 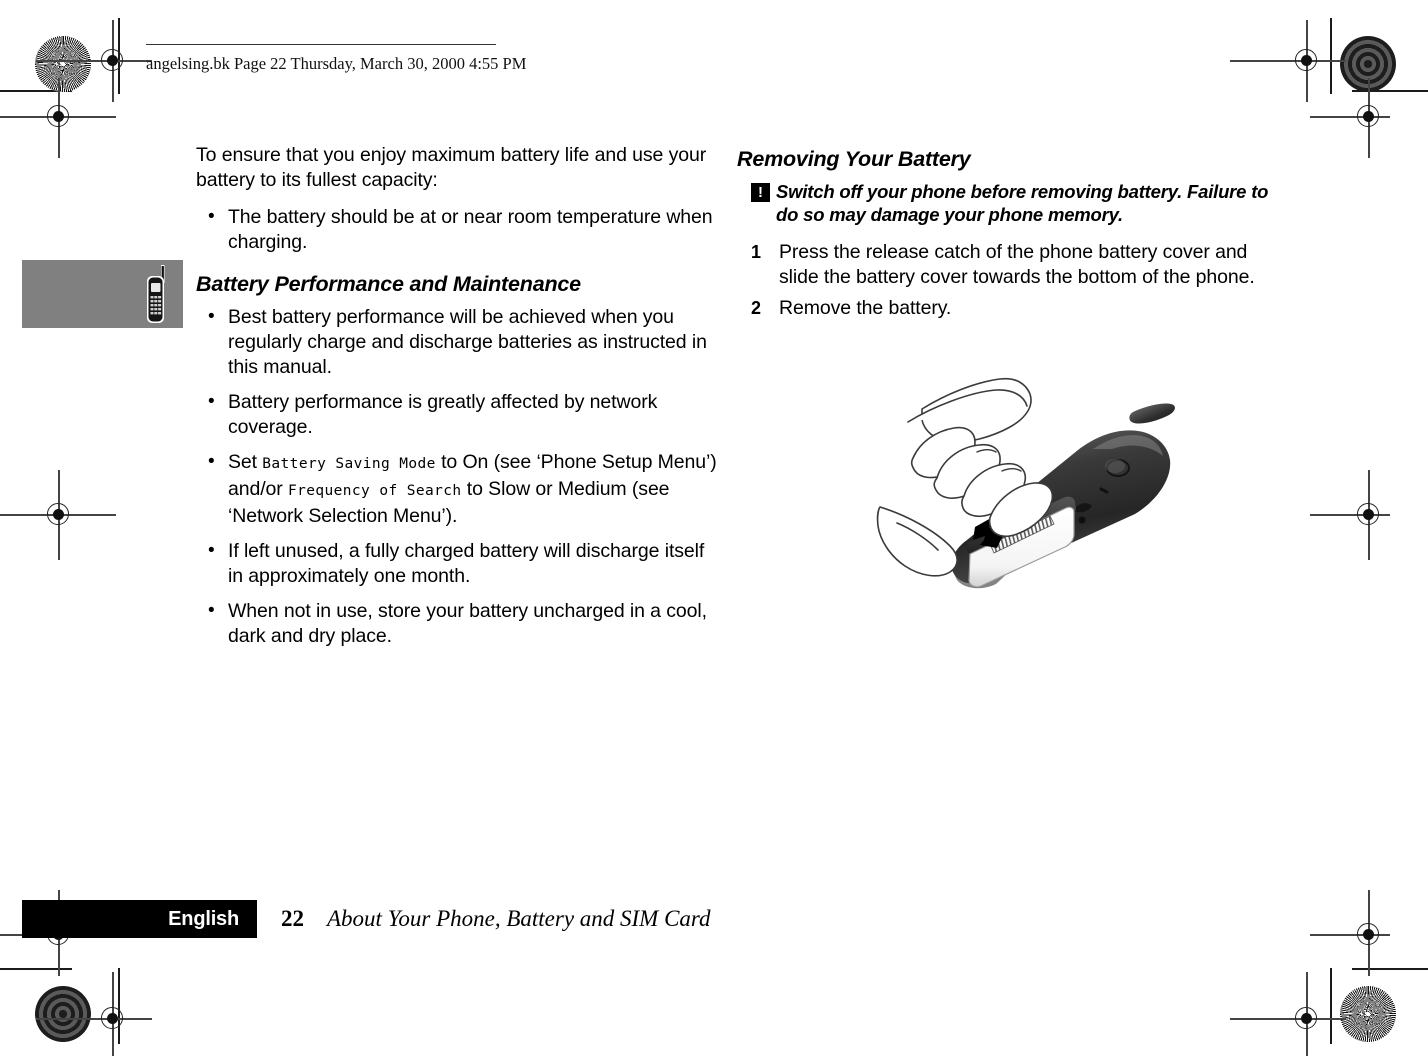 What do you see at coordinates (36, 969) in the screenshot?
I see `crop-line-left-bottom-horizontal` at bounding box center [36, 969].